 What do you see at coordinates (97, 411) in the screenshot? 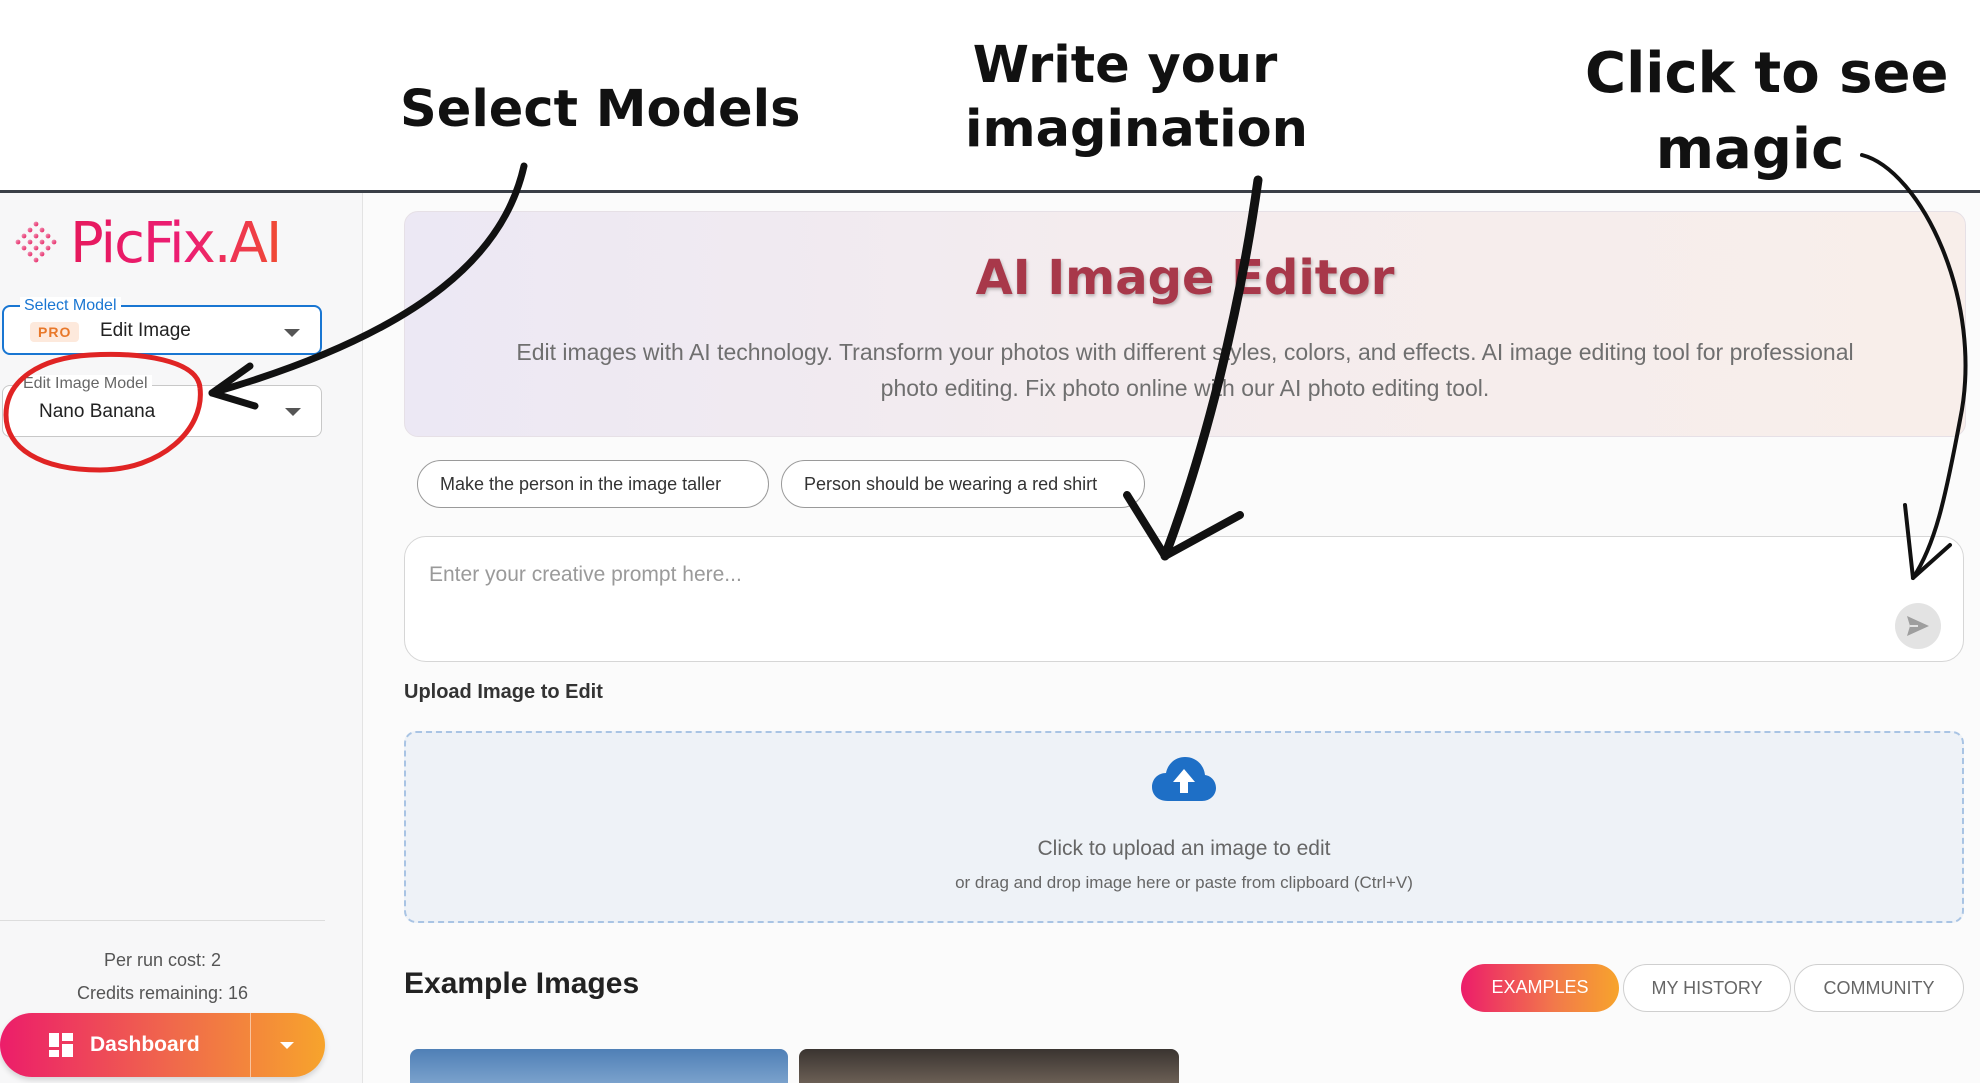
I see `image-model-value: Nano Banana` at bounding box center [97, 411].